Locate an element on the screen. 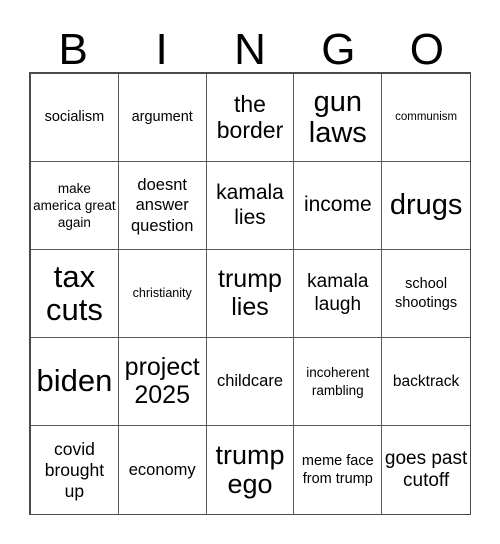 The image size is (500, 544). bingo-cell-label: economy is located at coordinates (162, 469).